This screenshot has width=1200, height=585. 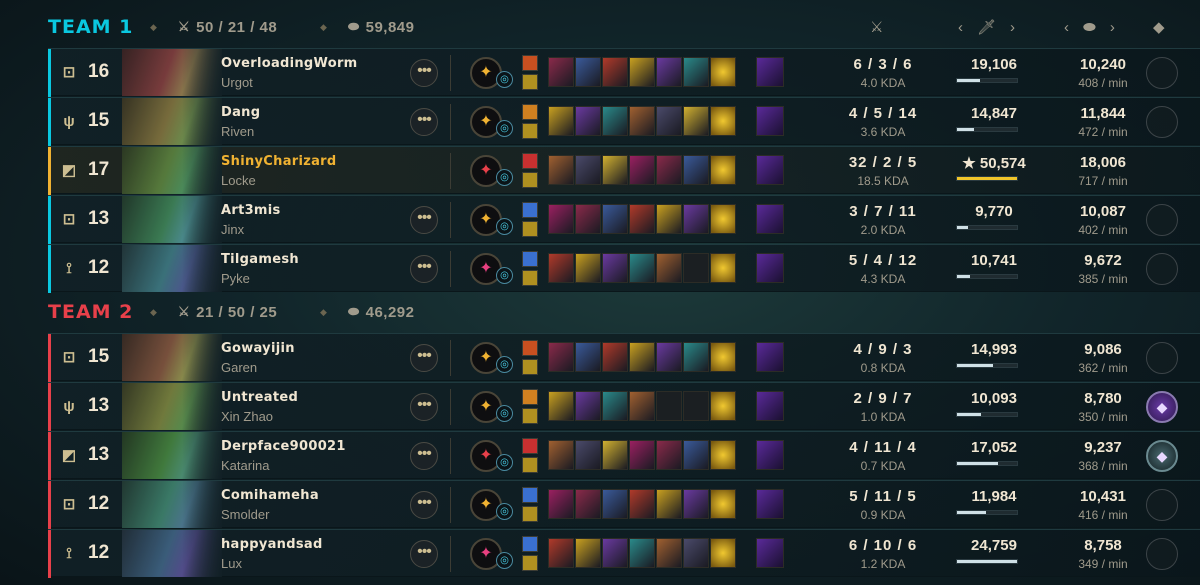 What do you see at coordinates (49, 358) in the screenshot?
I see `team-color-edge` at bounding box center [49, 358].